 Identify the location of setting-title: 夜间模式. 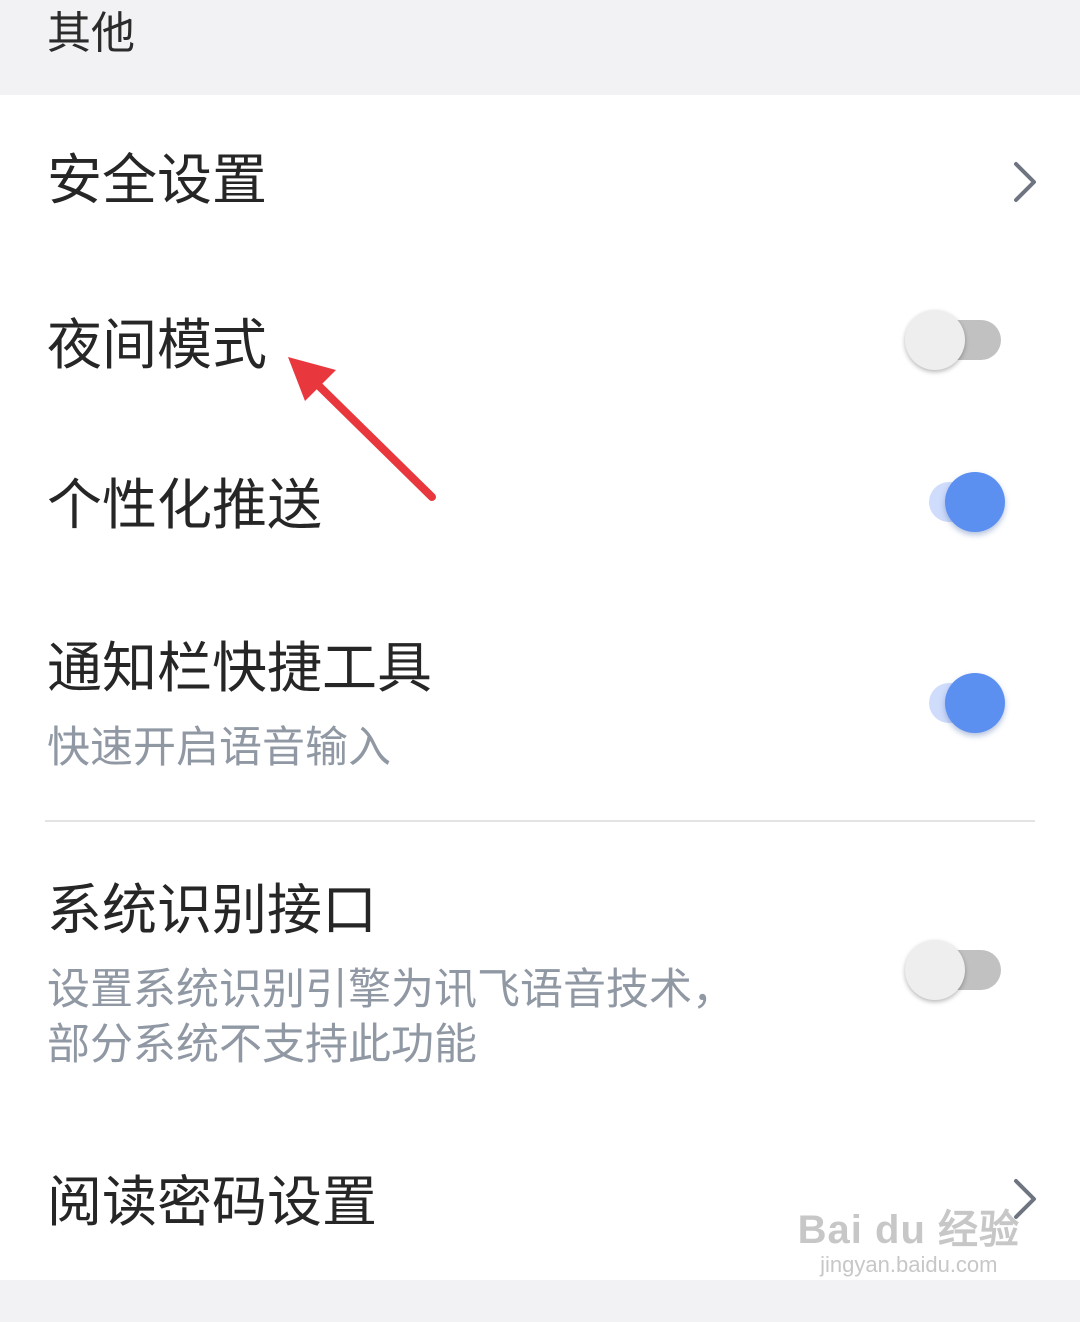
(157, 345).